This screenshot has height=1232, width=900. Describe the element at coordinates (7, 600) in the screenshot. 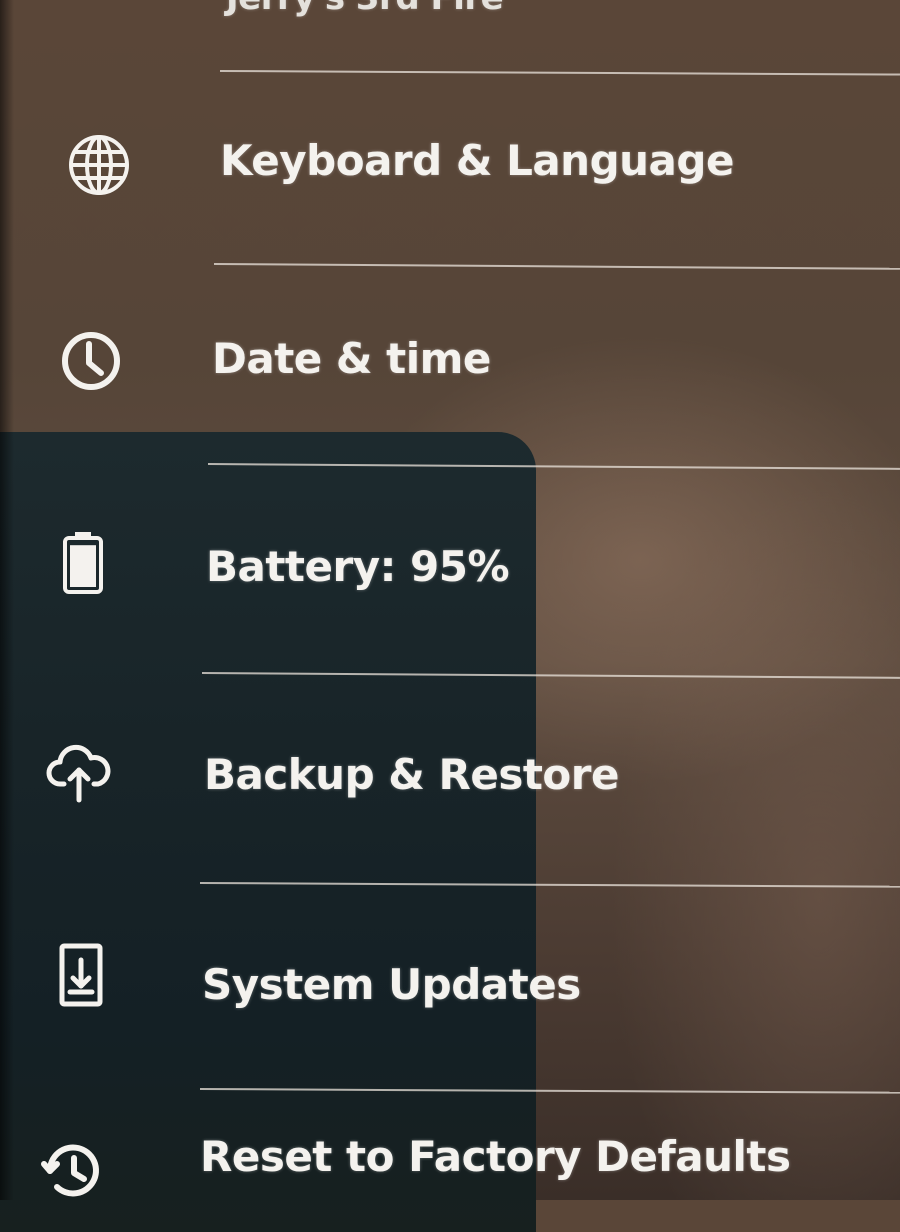

I see `screen-edge-shadow` at that location.